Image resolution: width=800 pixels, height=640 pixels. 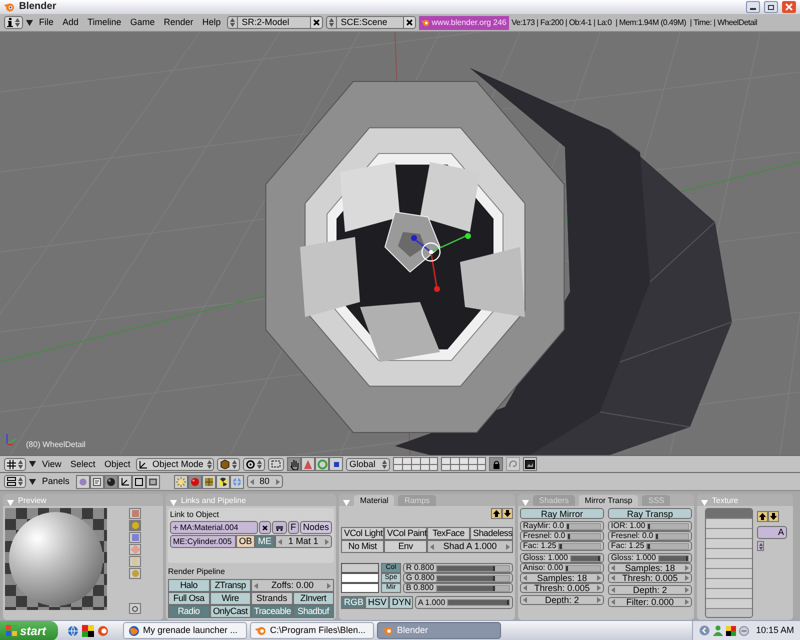 I want to click on slider: Fac: 1.25, so click(x=562, y=546).